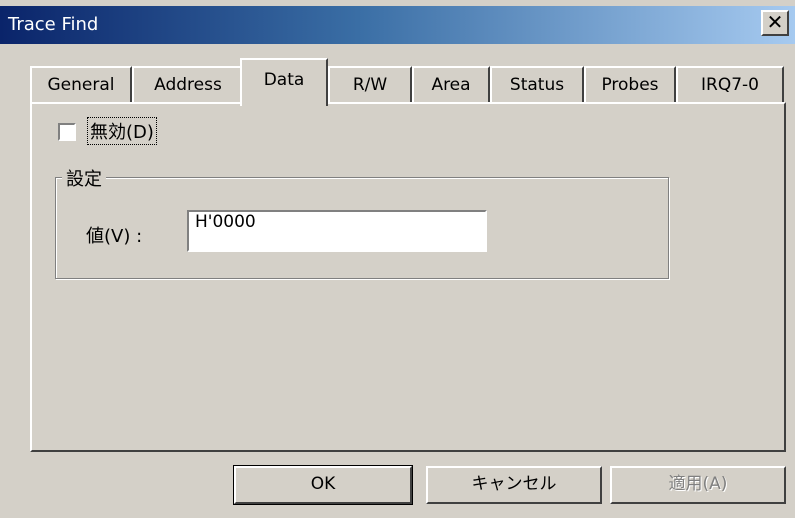  Describe the element at coordinates (67, 132) in the screenshot. I see `disable-checkbox` at that location.